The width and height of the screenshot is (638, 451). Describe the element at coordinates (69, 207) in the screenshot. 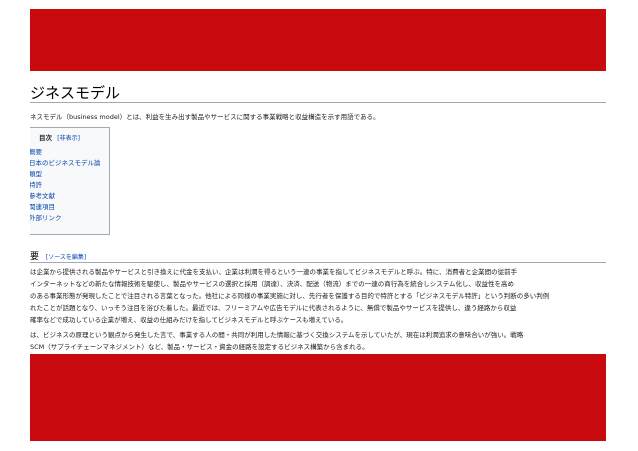

I see `toc-item-related: 関連項目` at that location.